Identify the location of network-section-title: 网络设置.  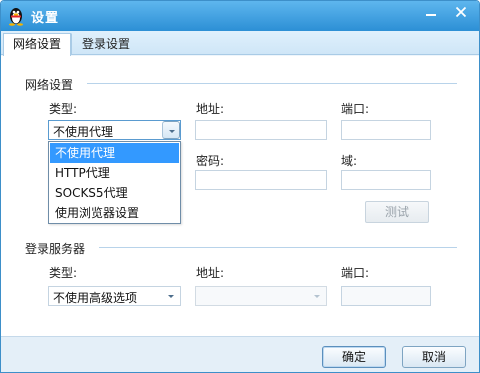
(49, 85).